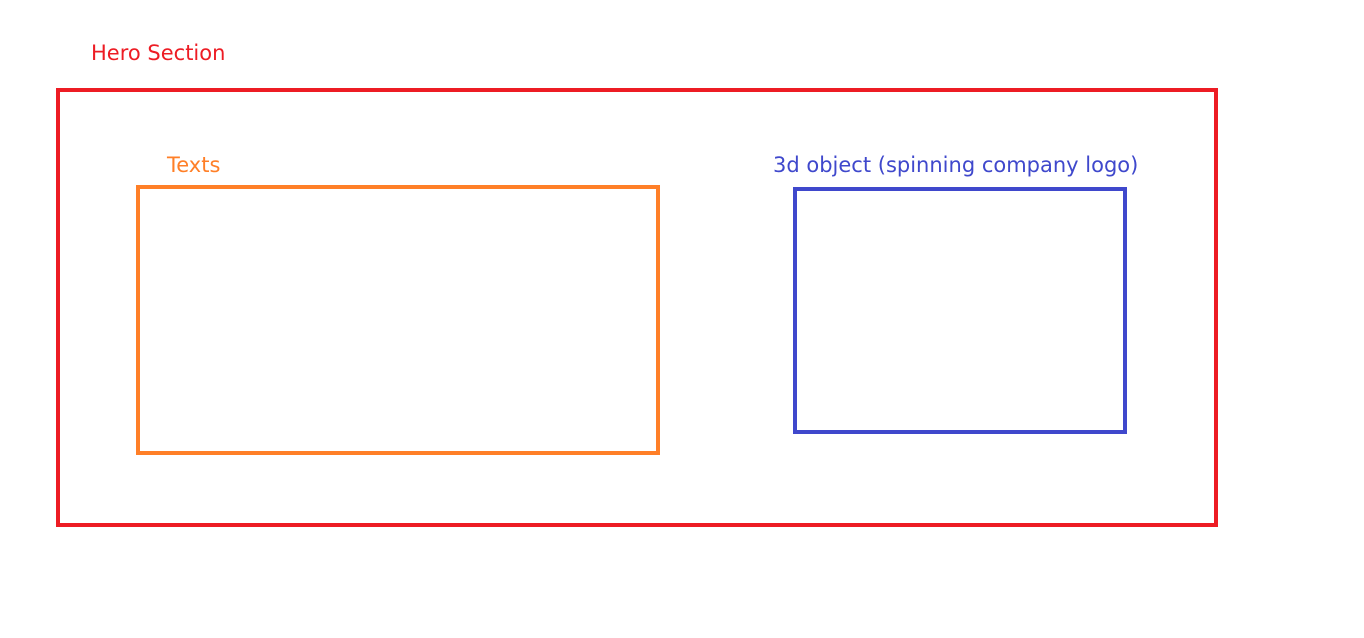 The height and width of the screenshot is (638, 1364). Describe the element at coordinates (194, 165) in the screenshot. I see `texts-label: Texts` at that location.